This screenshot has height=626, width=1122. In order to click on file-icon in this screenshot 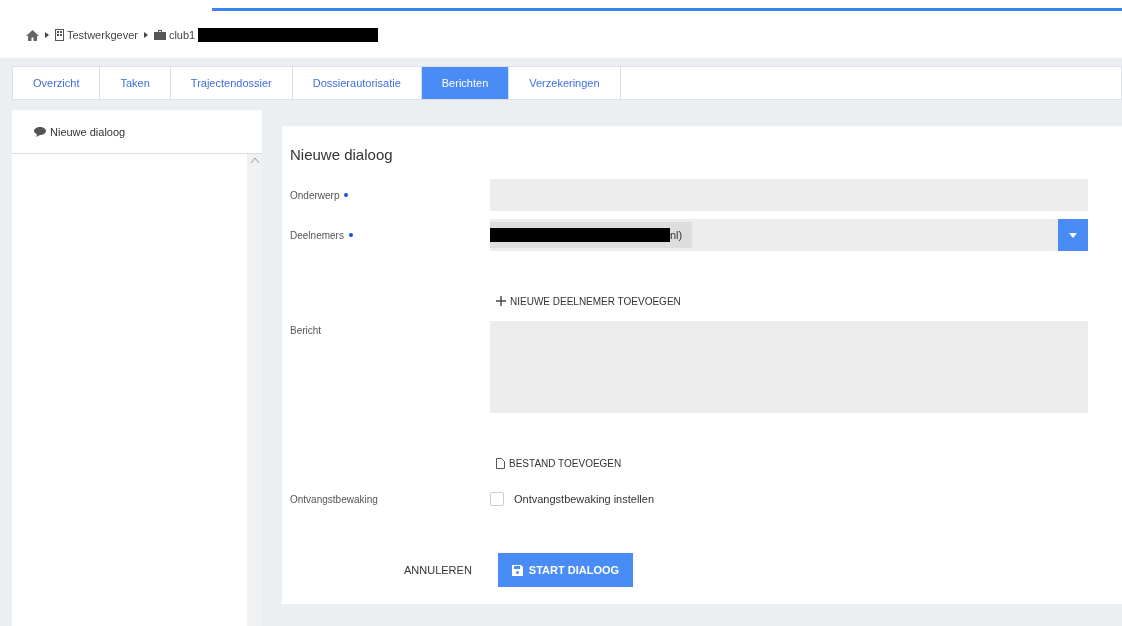, I will do `click(500, 463)`.